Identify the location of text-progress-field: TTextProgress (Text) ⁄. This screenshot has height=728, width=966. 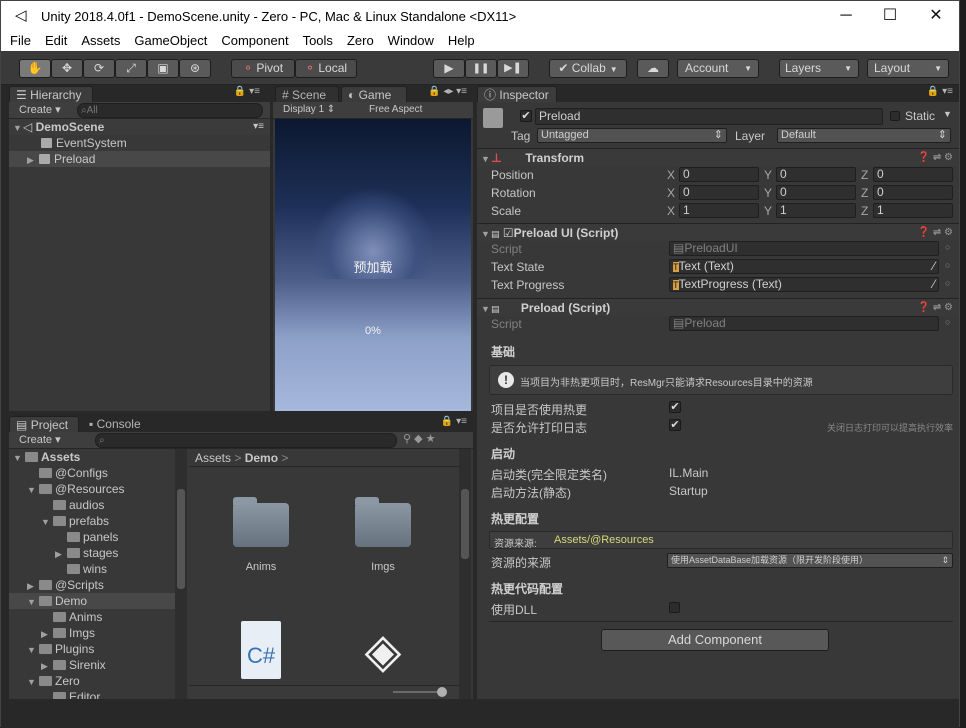
(804, 284).